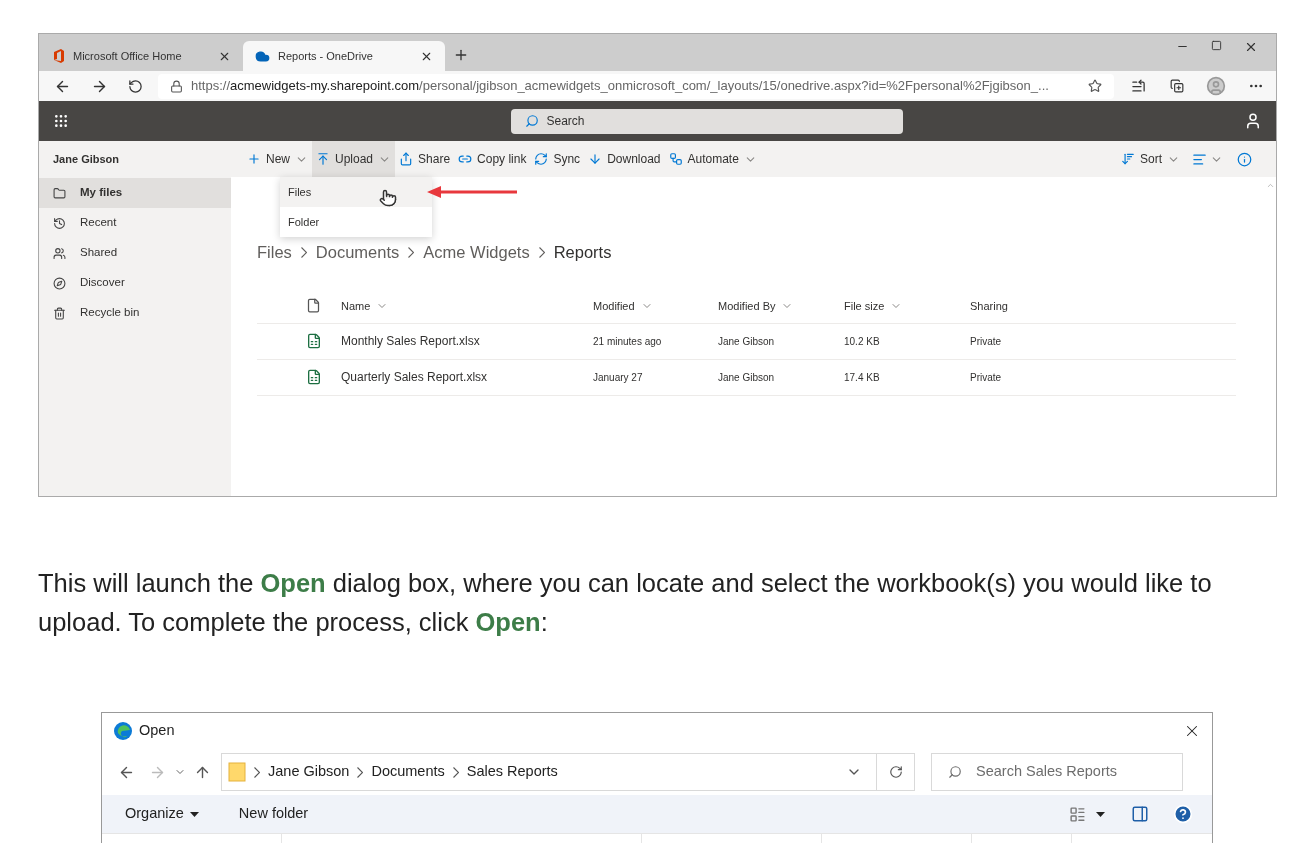 This screenshot has width=1311, height=847. What do you see at coordinates (618, 377) in the screenshot?
I see `table-cell-text: January 27` at bounding box center [618, 377].